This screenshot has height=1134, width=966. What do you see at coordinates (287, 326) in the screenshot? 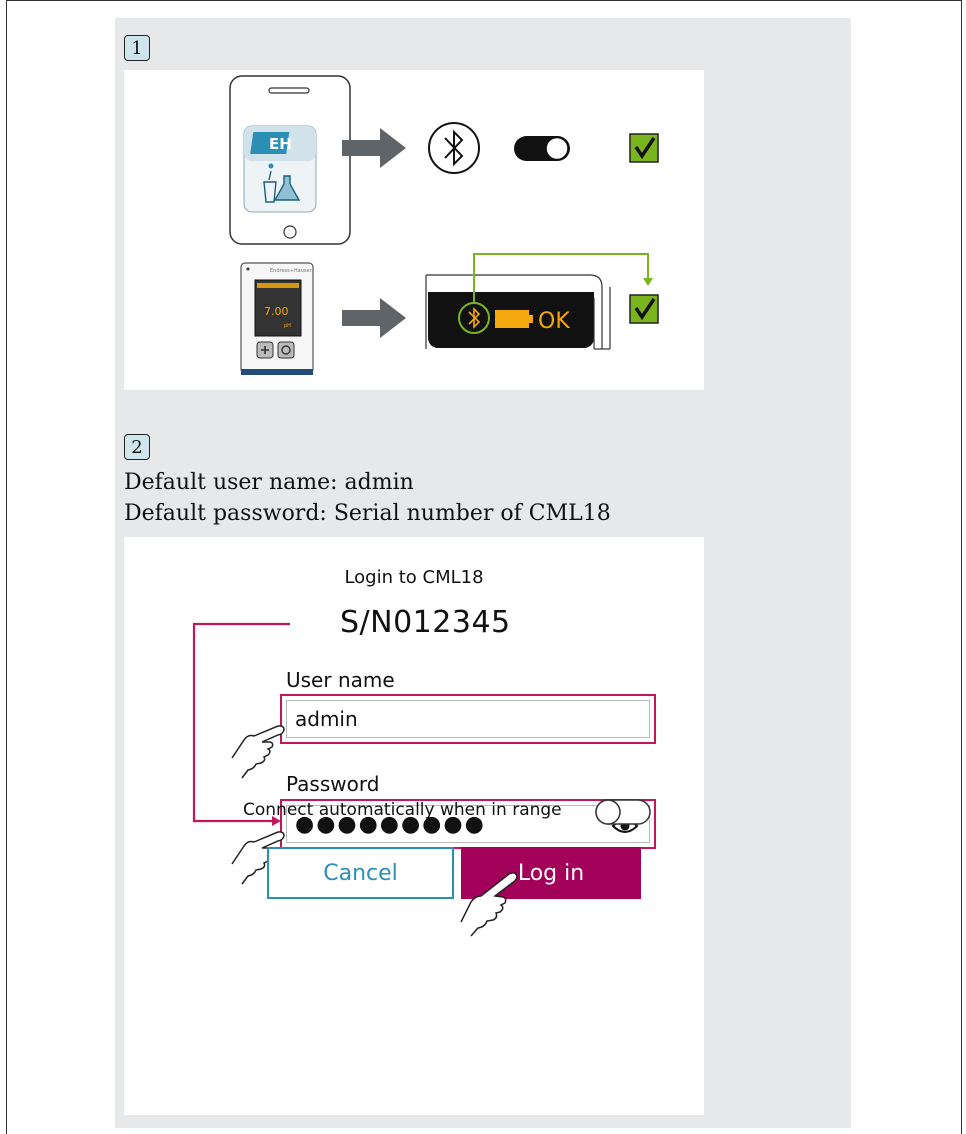
I see `svg-text: pH` at bounding box center [287, 326].